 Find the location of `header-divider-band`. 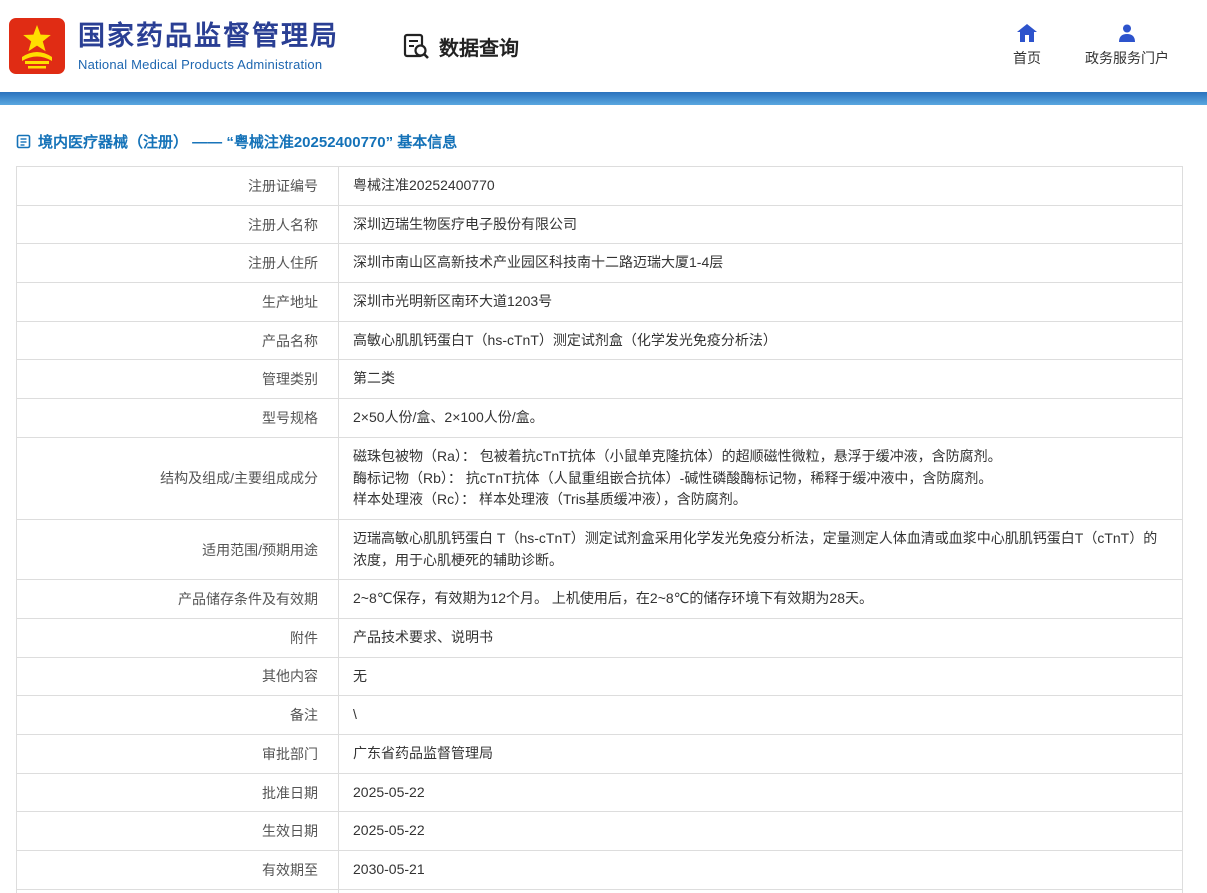

header-divider-band is located at coordinates (603, 98).